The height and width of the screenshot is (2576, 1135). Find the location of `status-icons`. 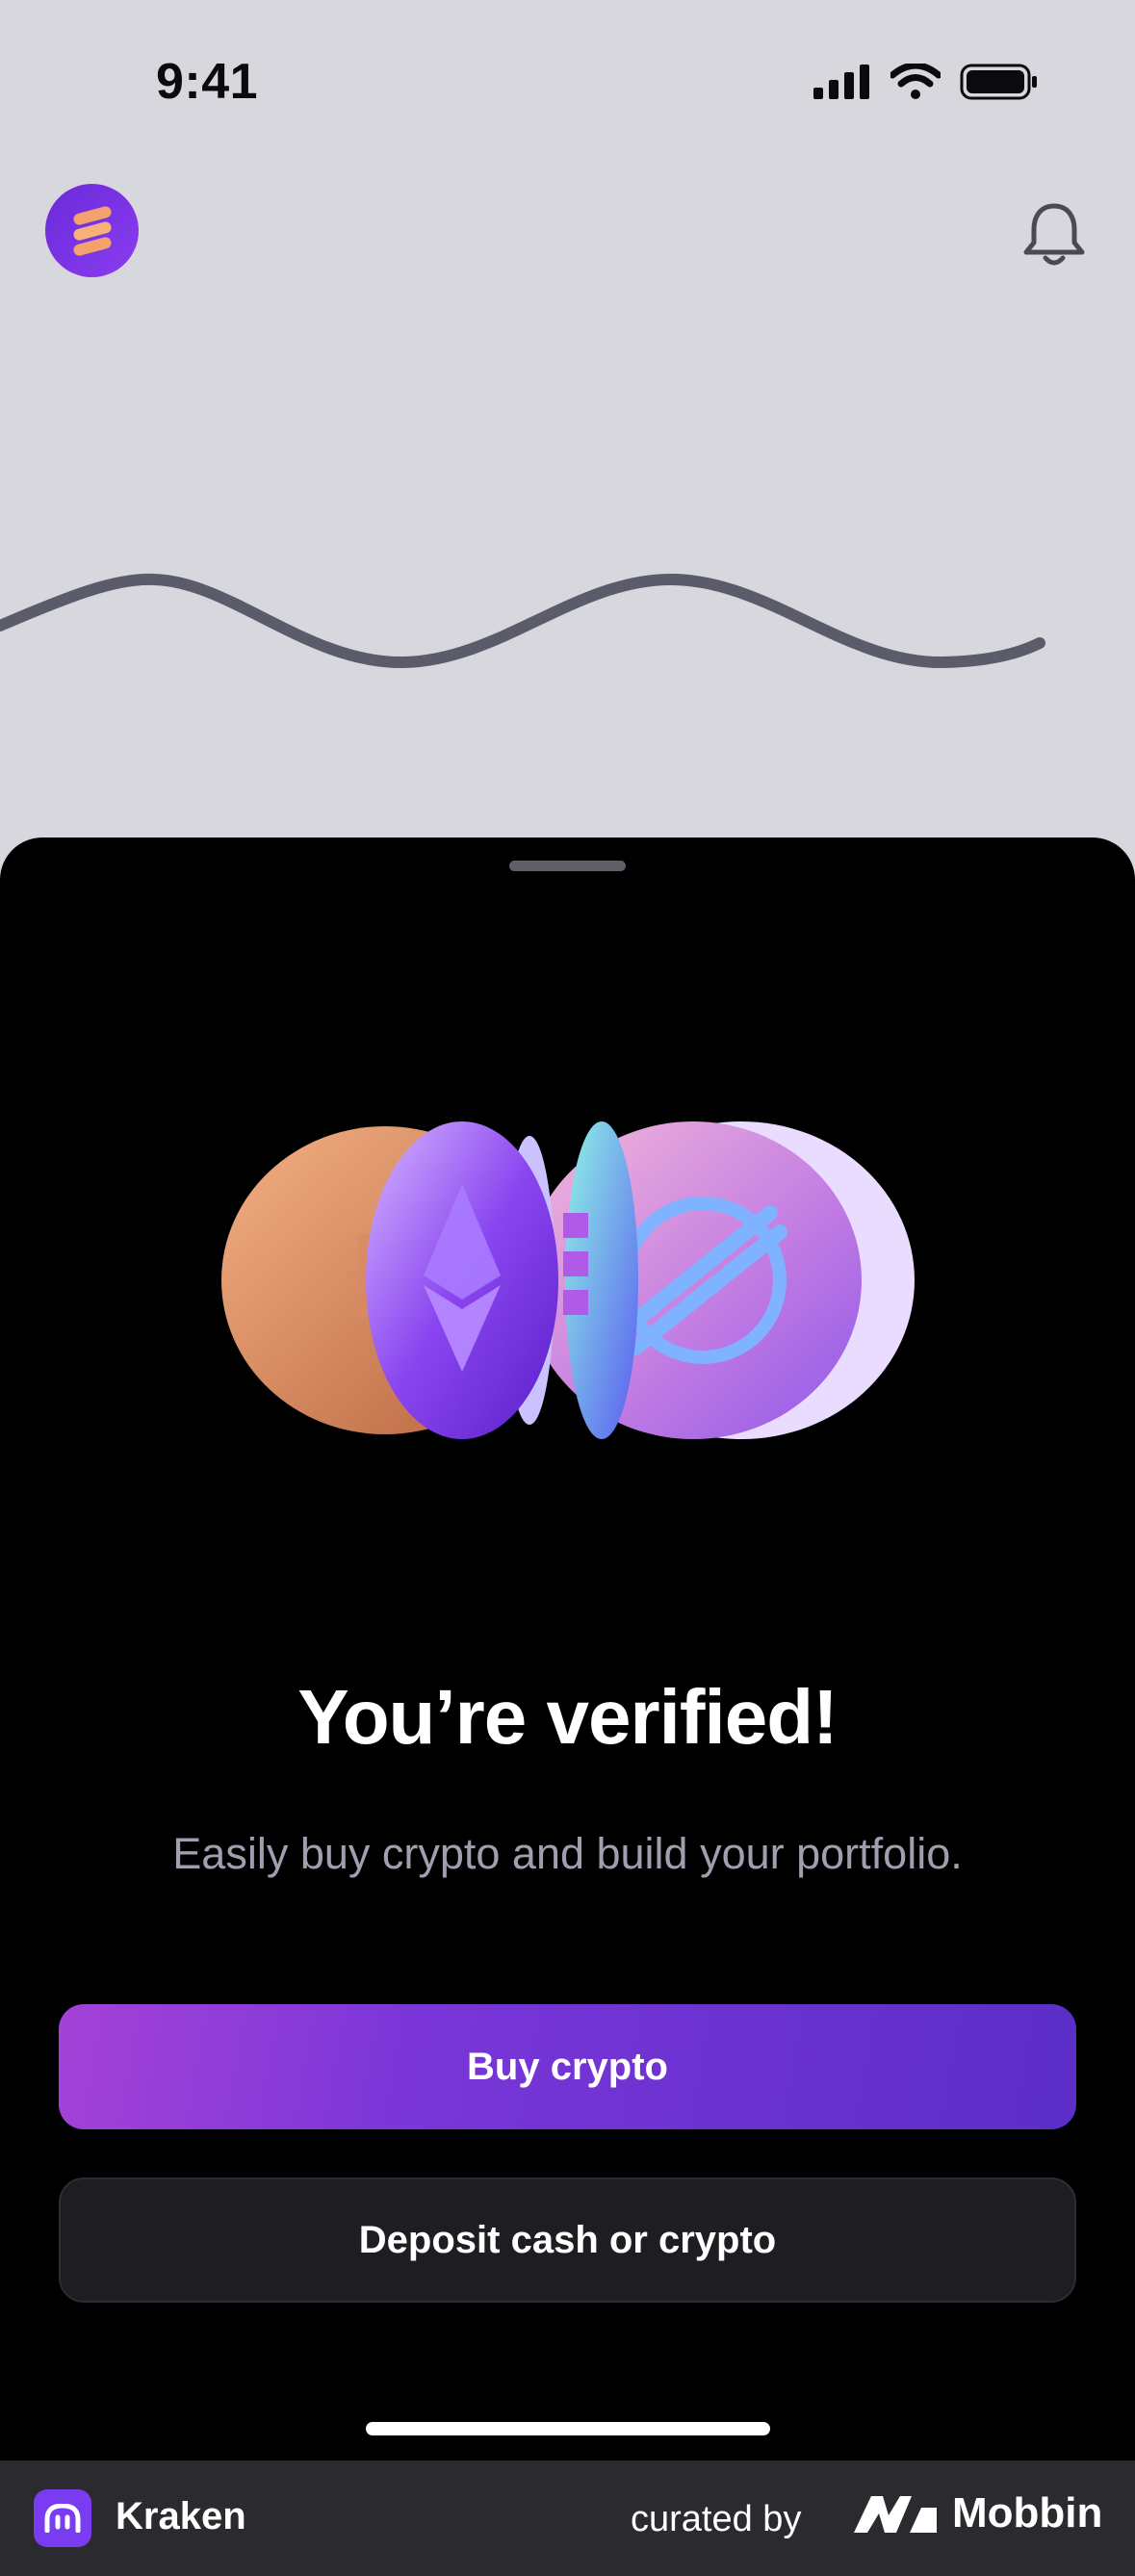

status-icons is located at coordinates (926, 82).